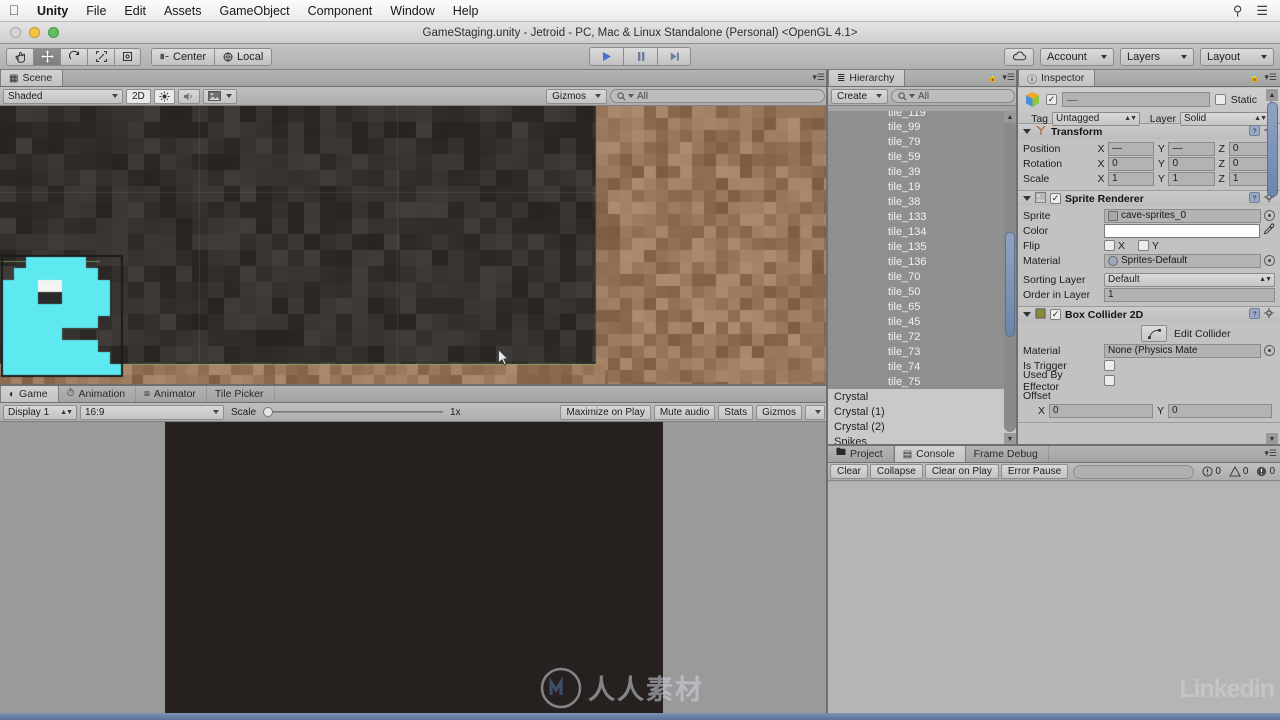  What do you see at coordinates (1057, 77) in the screenshot?
I see `tab-inspector: ⓘ Inspector` at bounding box center [1057, 77].